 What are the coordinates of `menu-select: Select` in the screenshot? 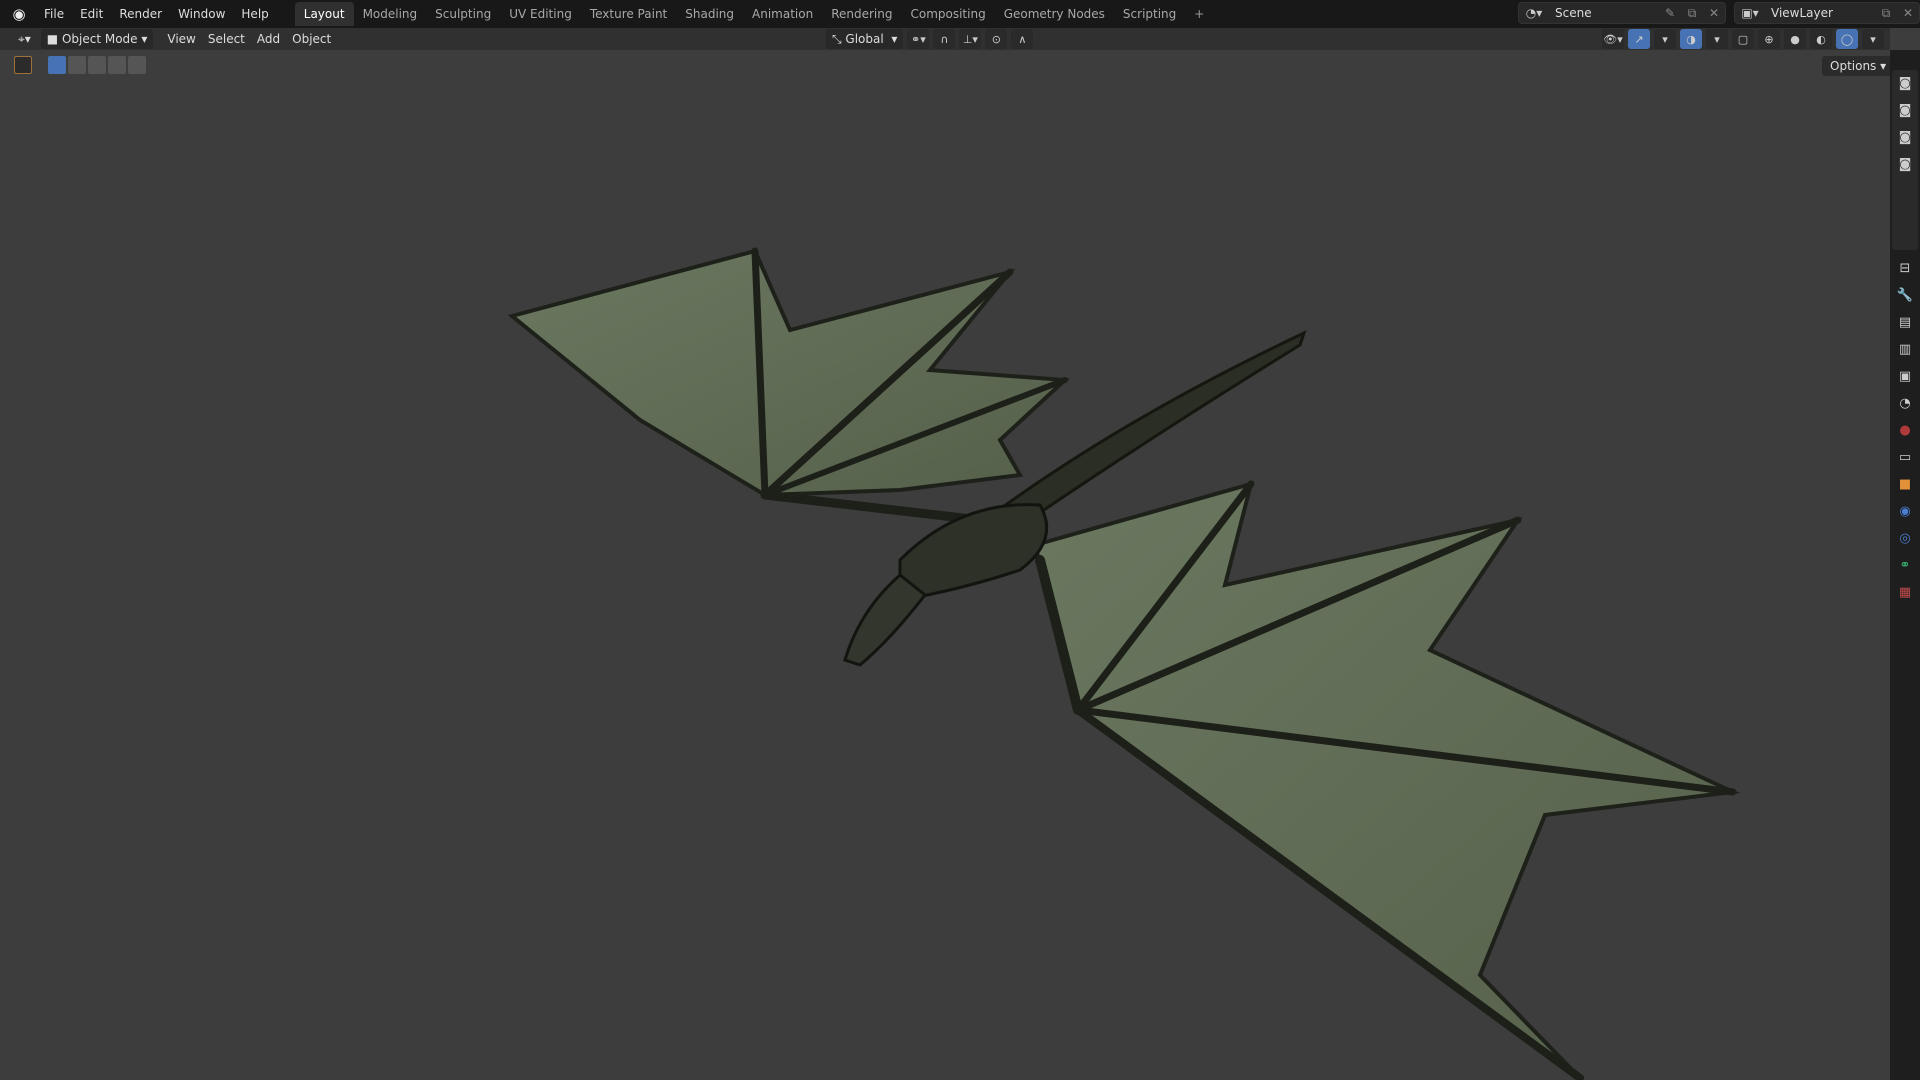 It's located at (226, 39).